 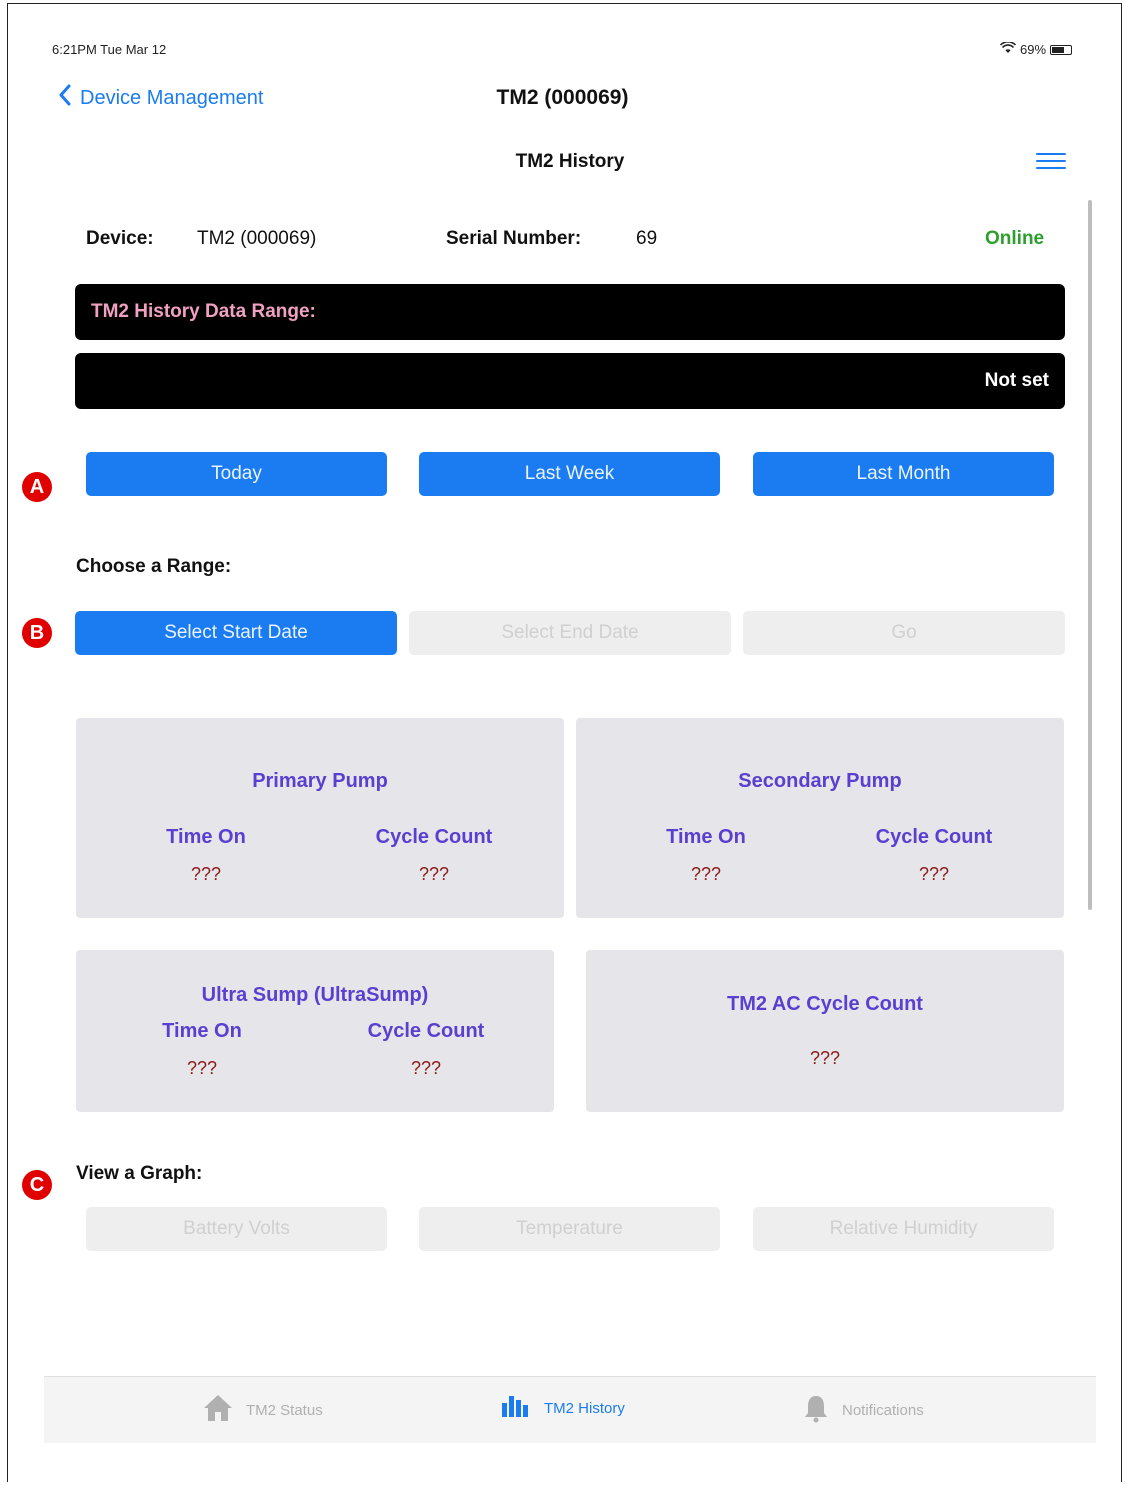 What do you see at coordinates (1008, 49) in the screenshot?
I see `wifi-icon` at bounding box center [1008, 49].